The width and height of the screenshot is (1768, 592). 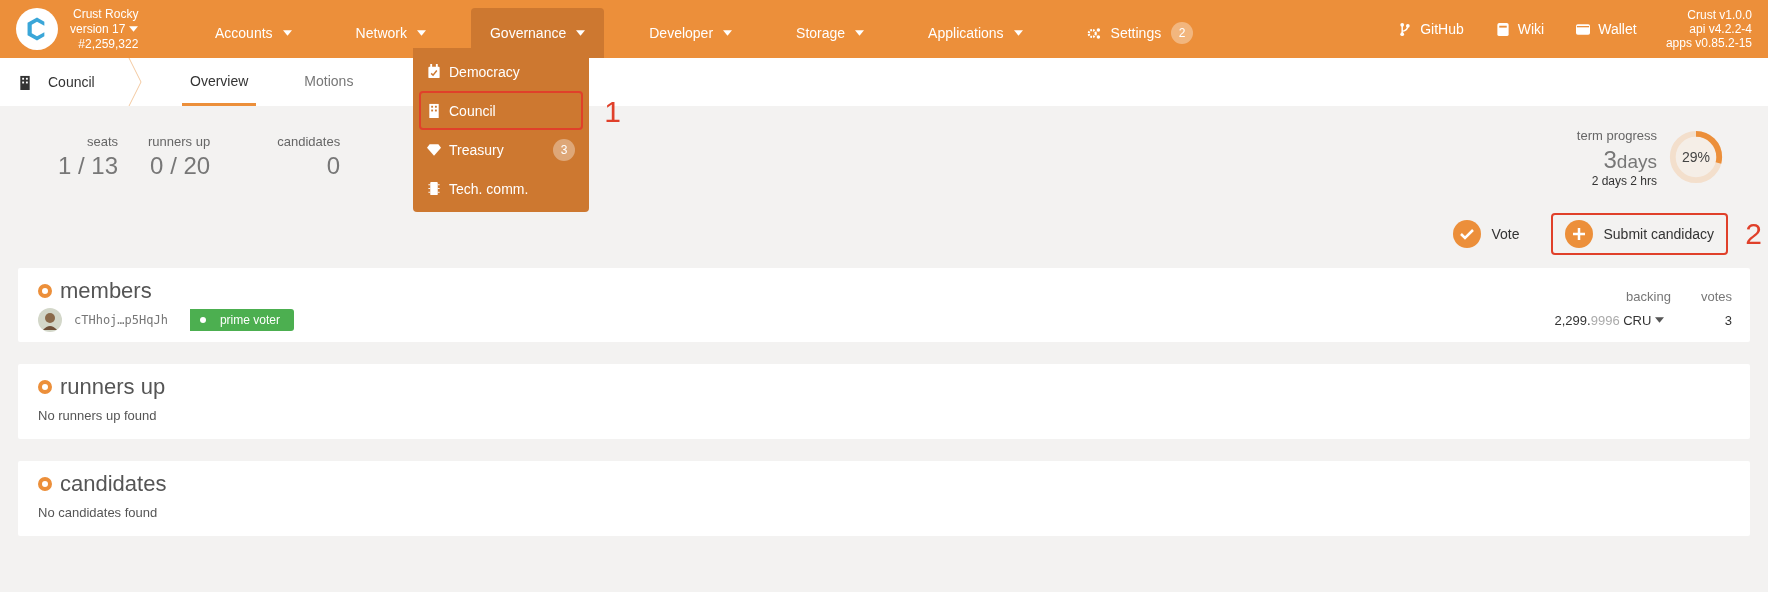 What do you see at coordinates (1616, 135) in the screenshot?
I see `stat-label: term progress` at bounding box center [1616, 135].